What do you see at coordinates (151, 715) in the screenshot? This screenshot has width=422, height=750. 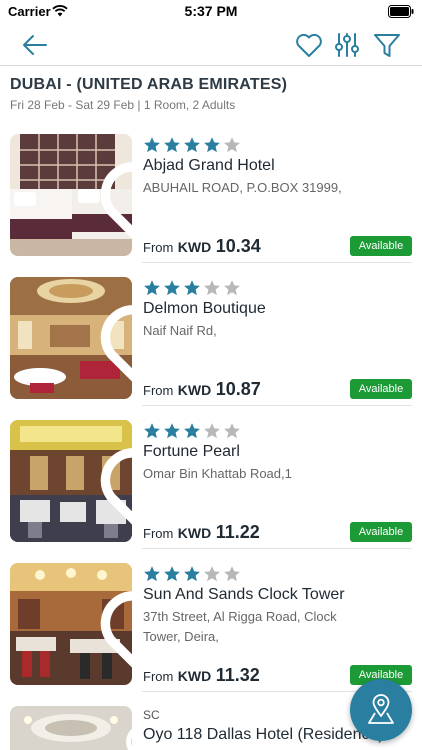 I see `hotel-tag: SC` at bounding box center [151, 715].